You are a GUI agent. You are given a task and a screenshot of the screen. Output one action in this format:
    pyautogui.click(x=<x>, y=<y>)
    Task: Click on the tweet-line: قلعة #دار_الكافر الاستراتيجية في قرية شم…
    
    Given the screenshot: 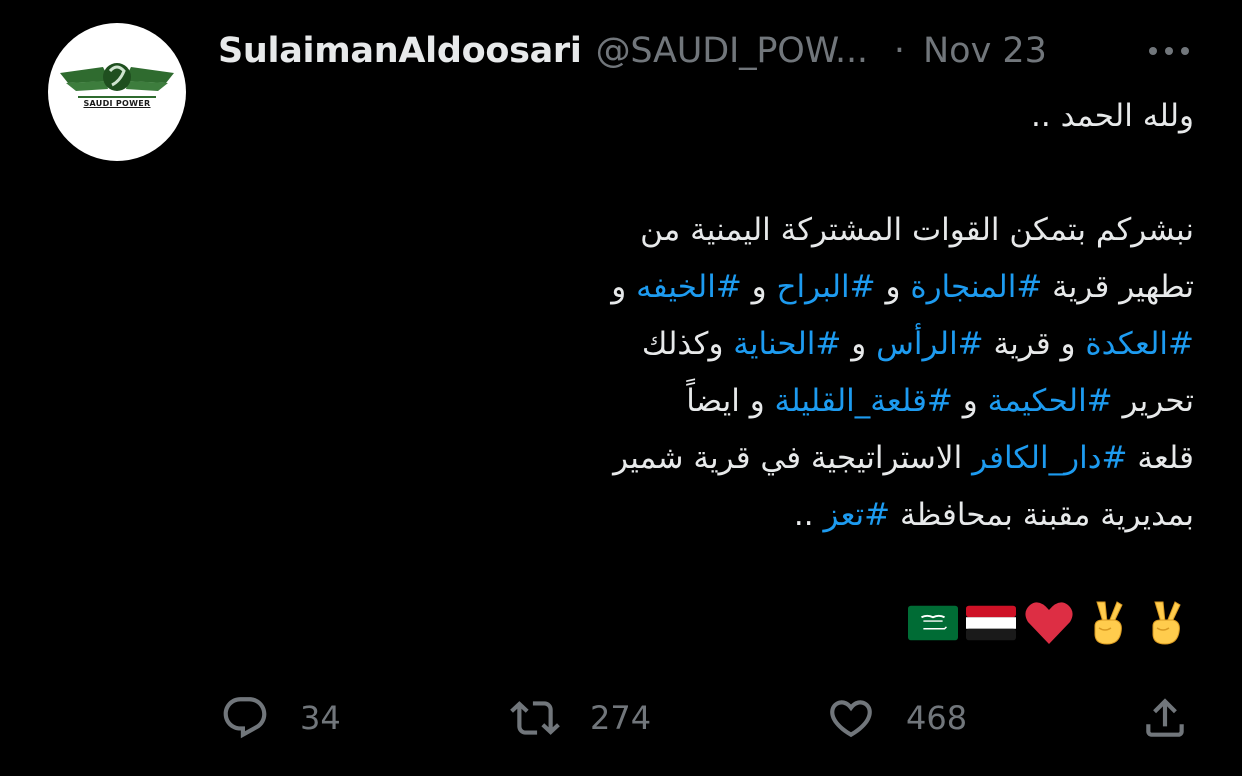 What is the action you would take?
    pyautogui.click(x=854, y=458)
    